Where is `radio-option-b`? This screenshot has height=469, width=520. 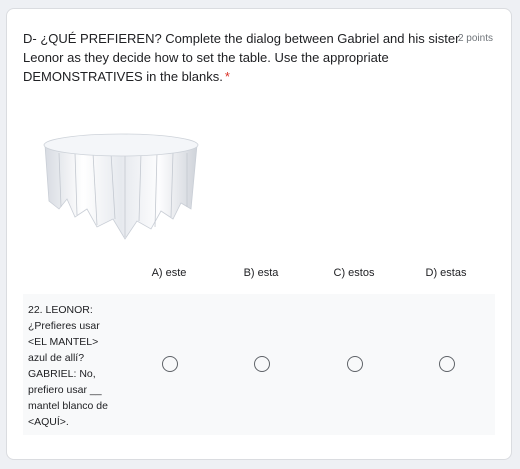
radio-option-b is located at coordinates (262, 364).